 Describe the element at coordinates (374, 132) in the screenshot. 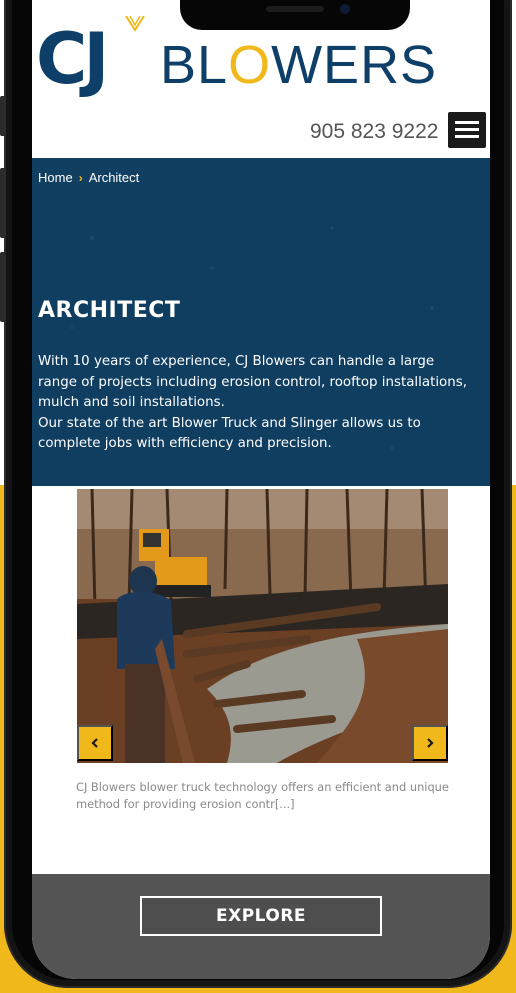

I see `phone-number-link: 905 823 9222` at that location.